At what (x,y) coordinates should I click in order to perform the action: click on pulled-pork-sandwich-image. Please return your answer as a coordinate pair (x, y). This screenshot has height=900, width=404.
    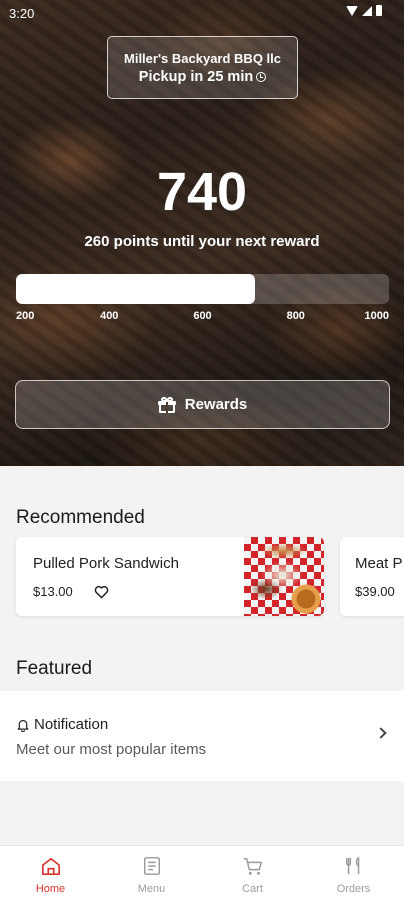
    Looking at the image, I should click on (284, 576).